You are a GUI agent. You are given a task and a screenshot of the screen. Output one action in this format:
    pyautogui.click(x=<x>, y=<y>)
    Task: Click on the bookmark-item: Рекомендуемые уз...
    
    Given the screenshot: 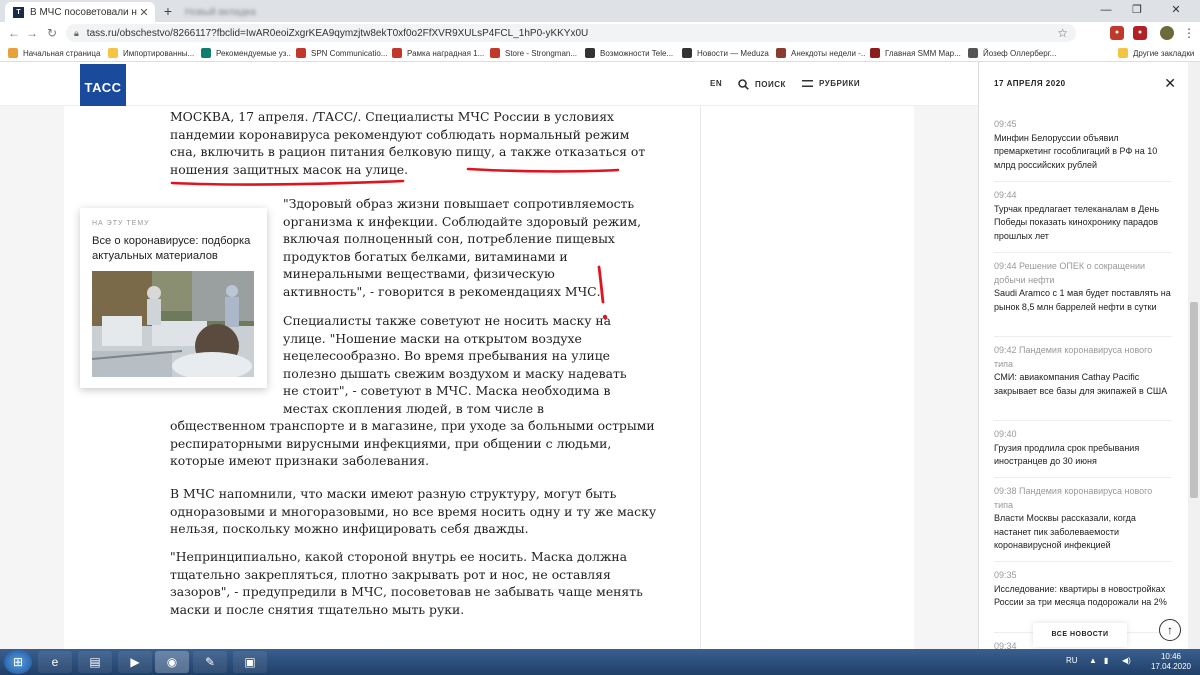 What is the action you would take?
    pyautogui.click(x=246, y=53)
    